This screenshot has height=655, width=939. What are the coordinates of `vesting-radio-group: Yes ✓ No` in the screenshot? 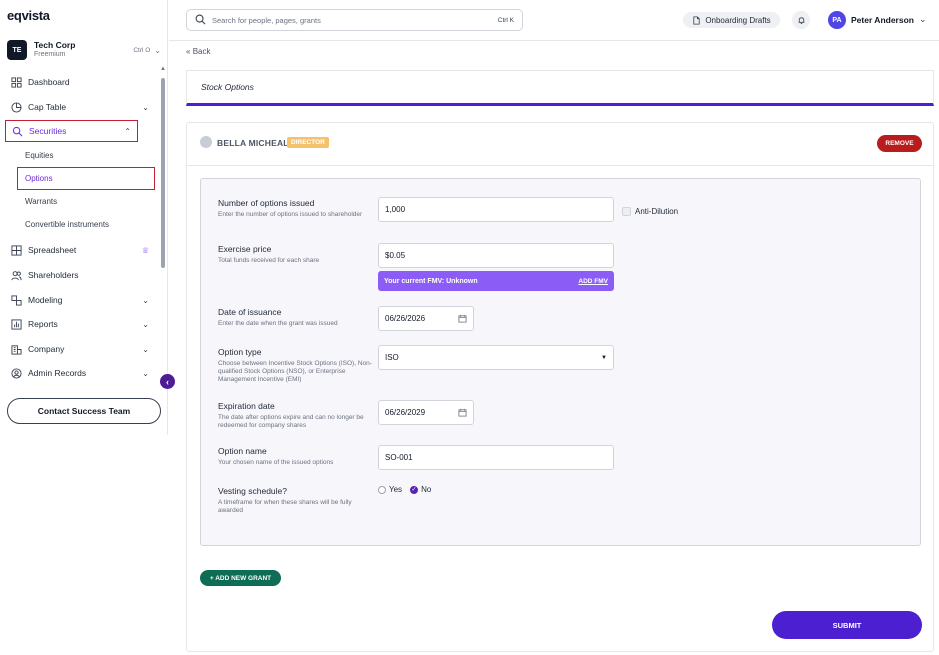 It's located at (404, 489).